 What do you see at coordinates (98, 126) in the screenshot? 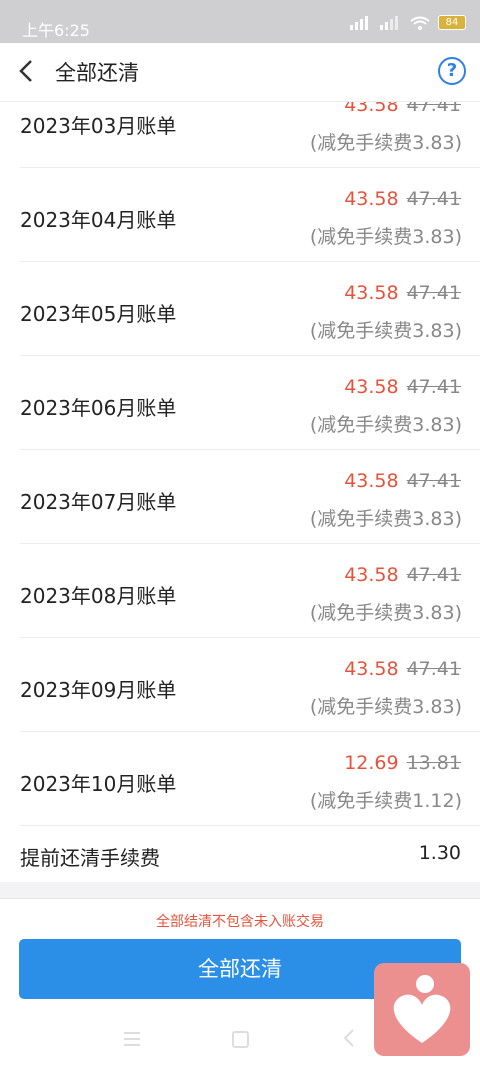
I see `bill-label: 2023年03月账单` at bounding box center [98, 126].